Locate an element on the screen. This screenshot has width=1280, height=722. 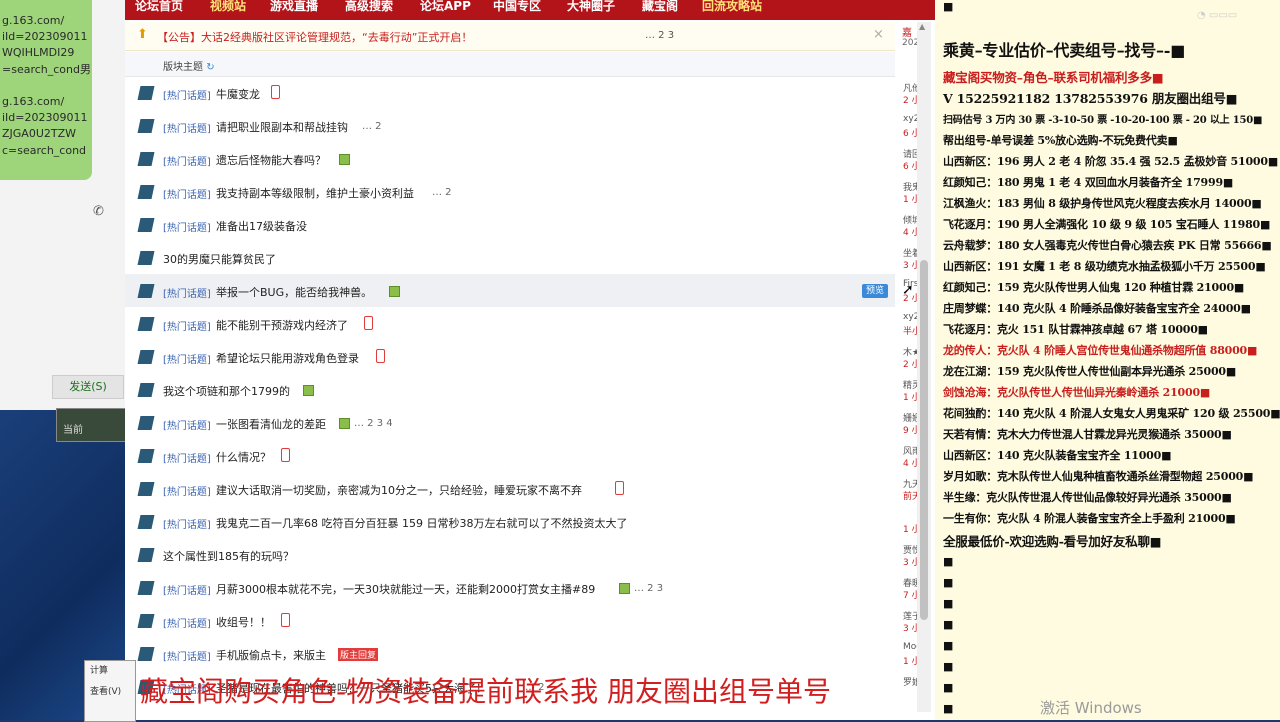
thread-row: 这个属性到185有的玩吗？ 贾悦 3 小 is located at coordinates (523, 554).